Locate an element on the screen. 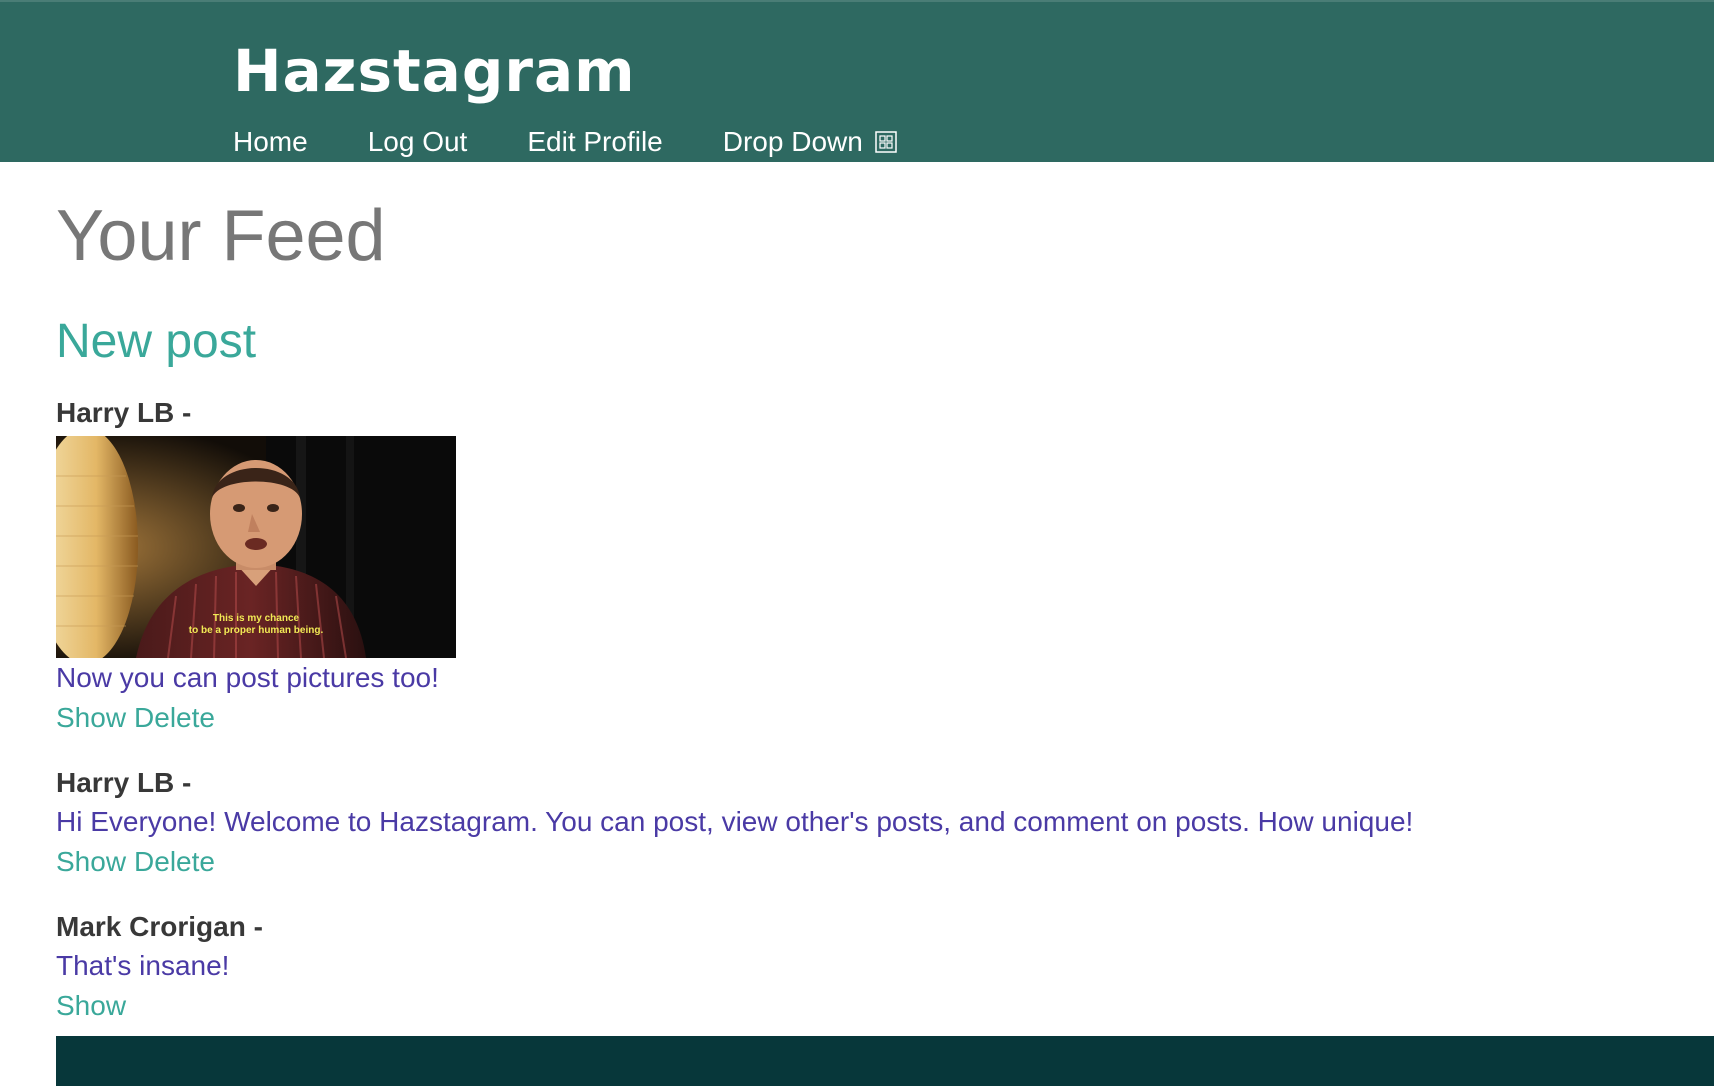 The height and width of the screenshot is (1086, 1714). page-footer is located at coordinates (885, 1061).